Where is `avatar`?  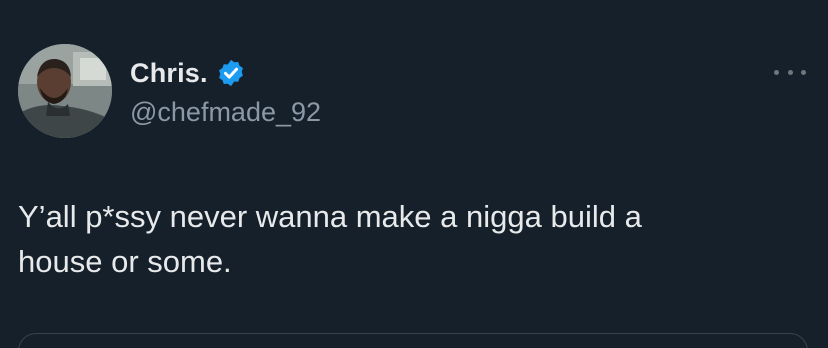 avatar is located at coordinates (65, 91).